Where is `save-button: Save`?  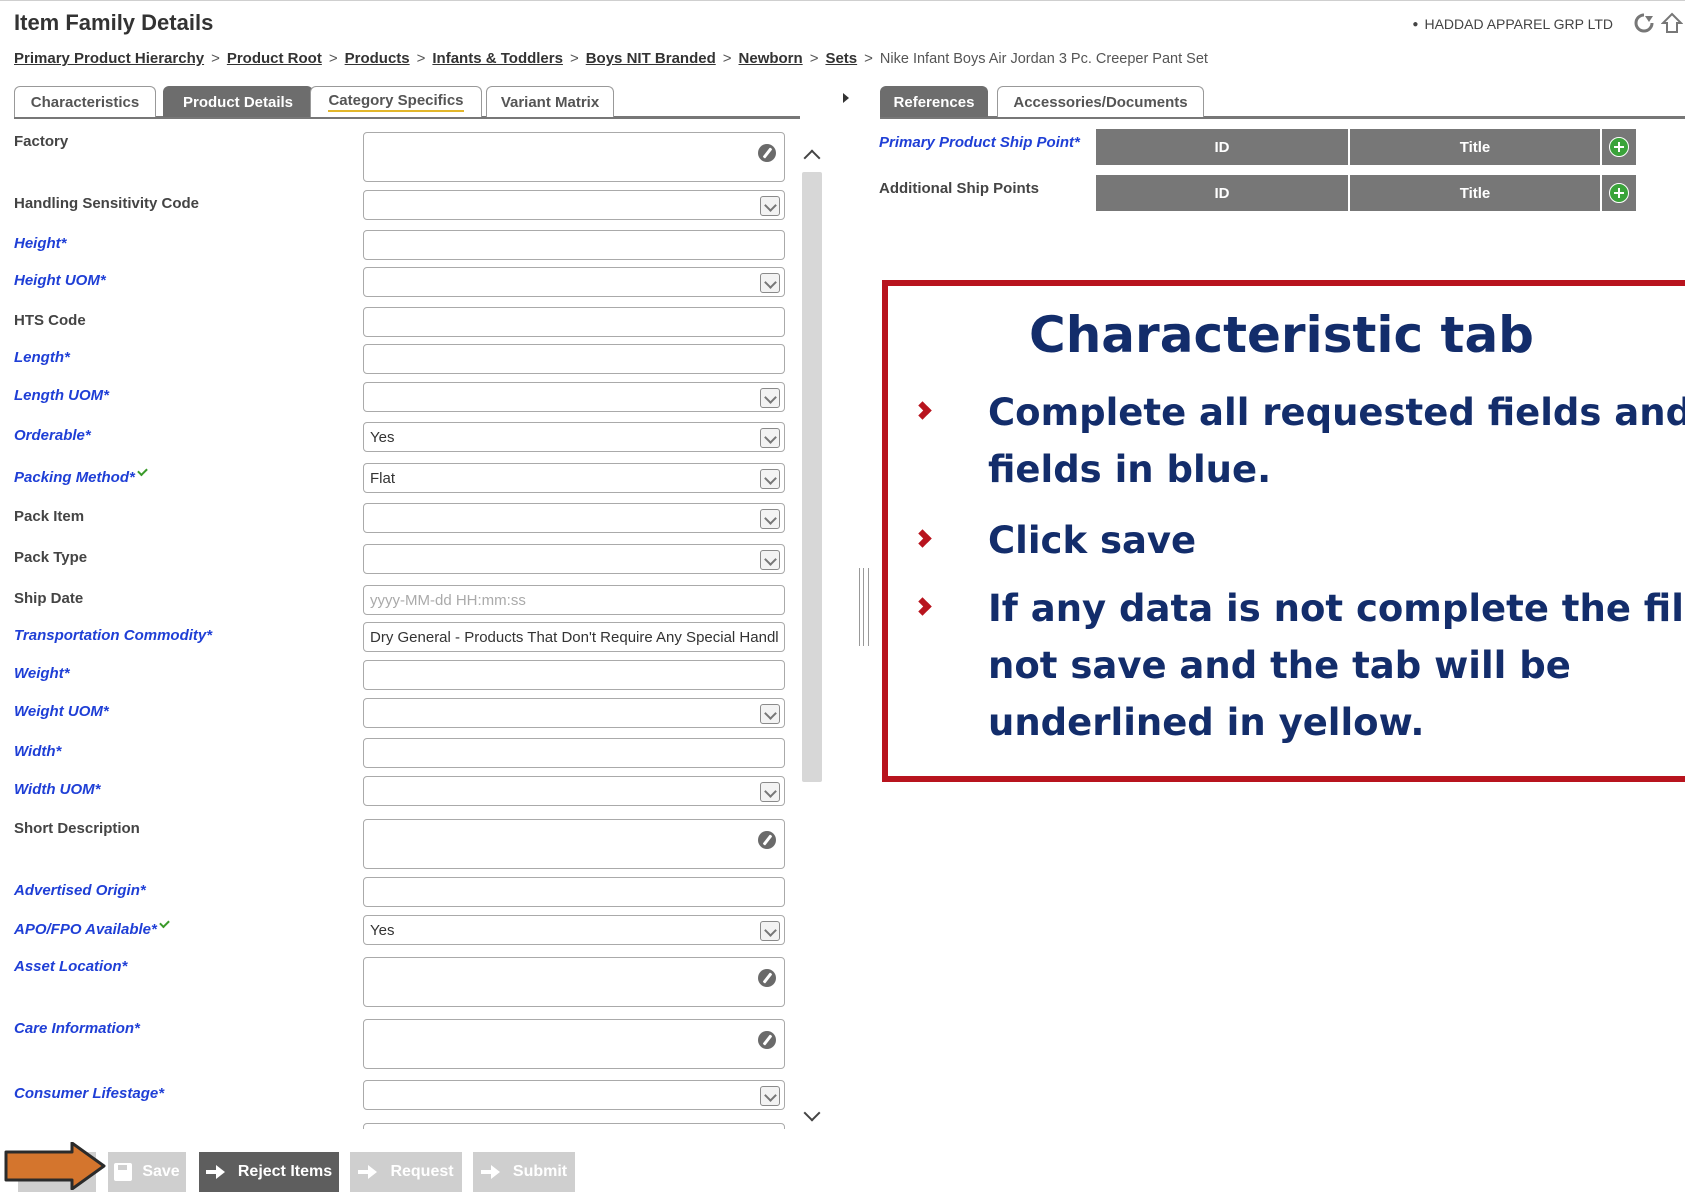
save-button: Save is located at coordinates (147, 1172).